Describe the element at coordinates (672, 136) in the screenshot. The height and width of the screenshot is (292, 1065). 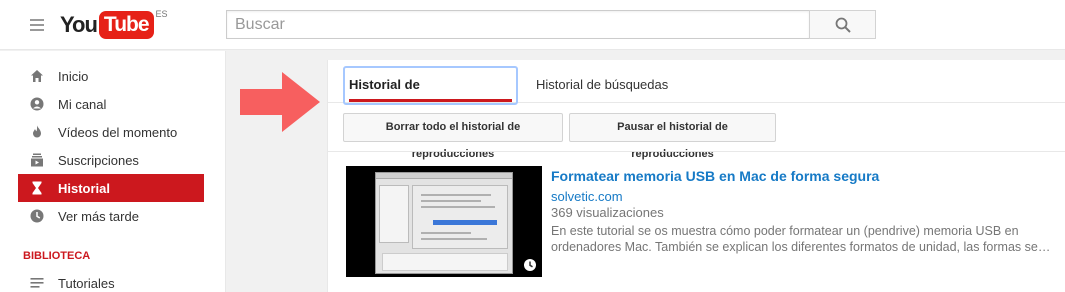
I see `pause-watch-history-button: Pausar el historial de reproducciones` at that location.